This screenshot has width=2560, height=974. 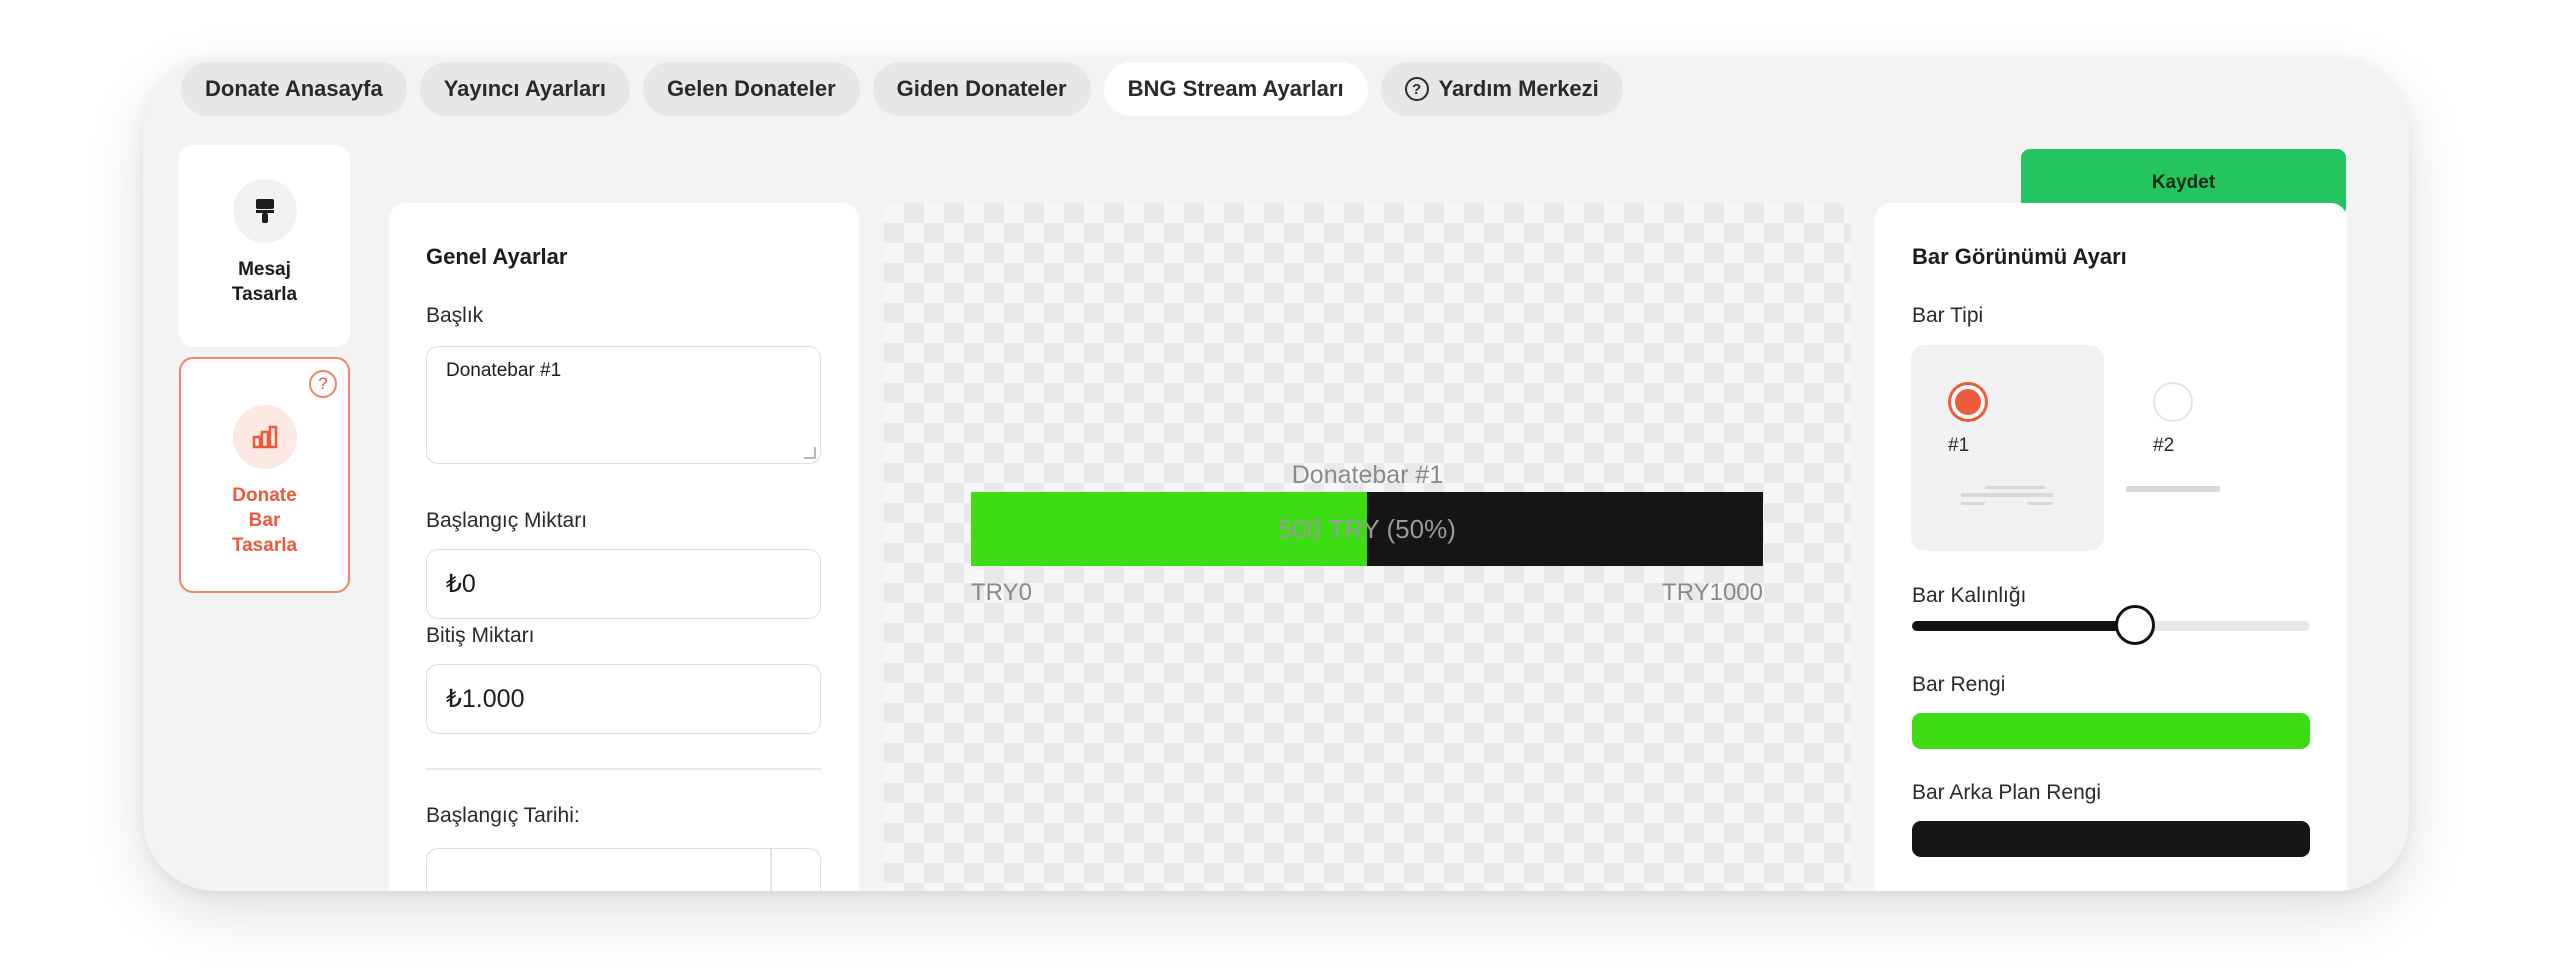 What do you see at coordinates (1969, 595) in the screenshot?
I see `thickness-label: Bar Kalınlığı` at bounding box center [1969, 595].